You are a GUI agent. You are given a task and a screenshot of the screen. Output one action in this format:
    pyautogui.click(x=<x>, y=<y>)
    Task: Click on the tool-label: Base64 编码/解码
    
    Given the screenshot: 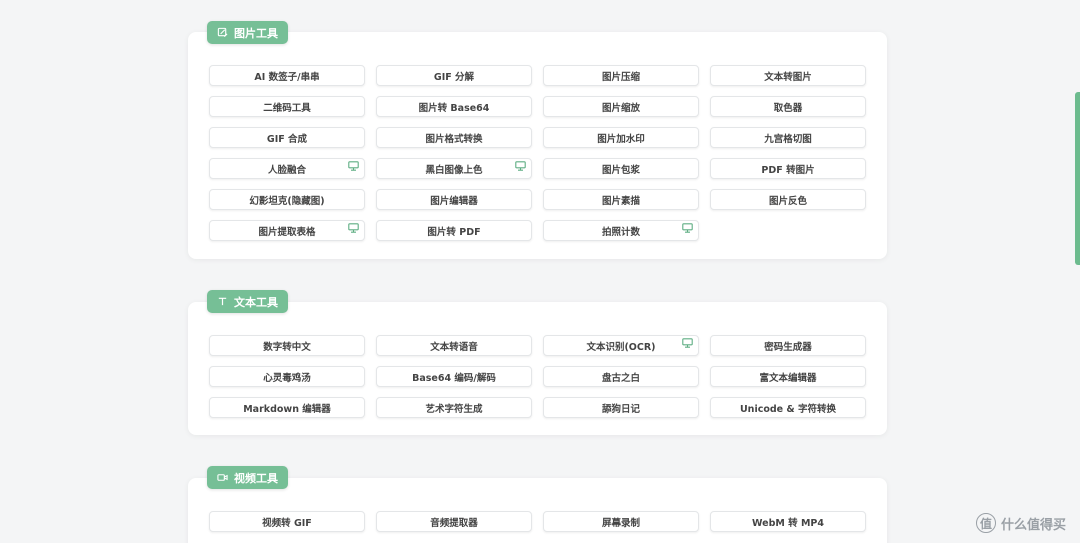 What is the action you would take?
    pyautogui.click(x=454, y=378)
    